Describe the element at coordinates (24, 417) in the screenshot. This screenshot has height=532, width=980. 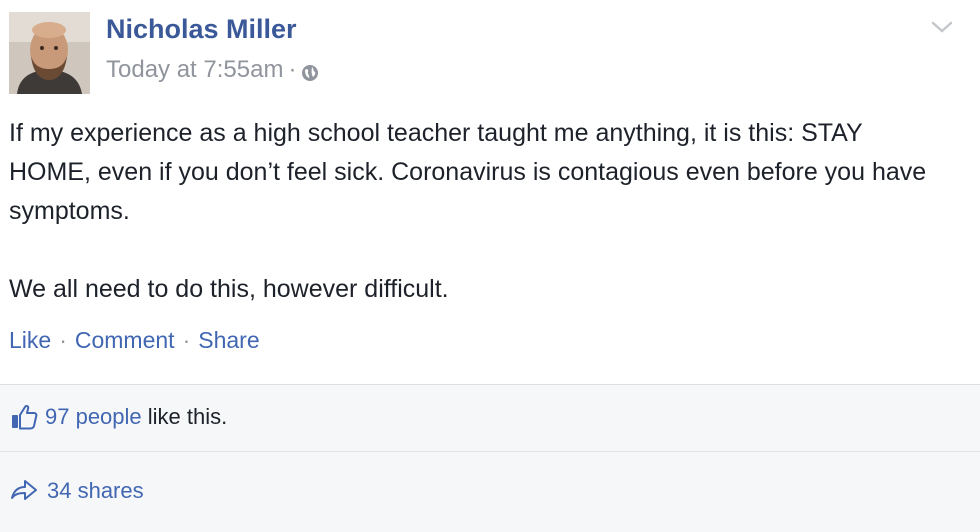
I see `thumbs-up-icon` at that location.